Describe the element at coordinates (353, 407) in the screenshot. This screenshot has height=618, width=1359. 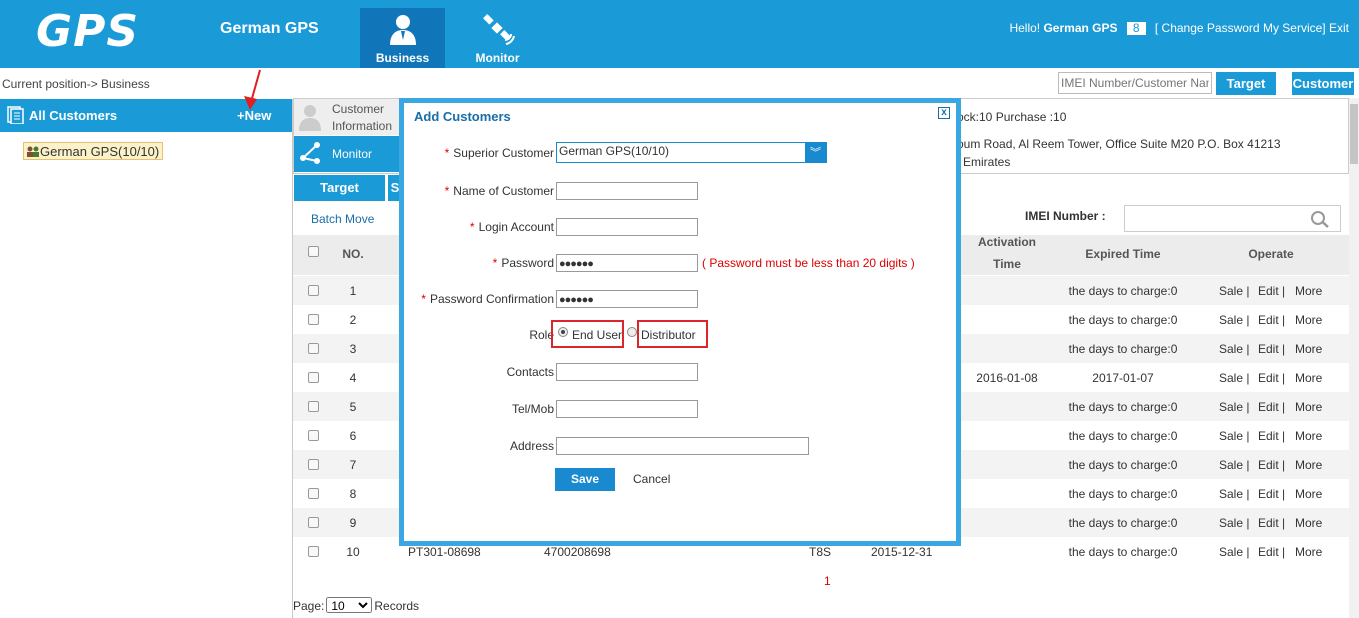
I see `row-no: 5` at that location.